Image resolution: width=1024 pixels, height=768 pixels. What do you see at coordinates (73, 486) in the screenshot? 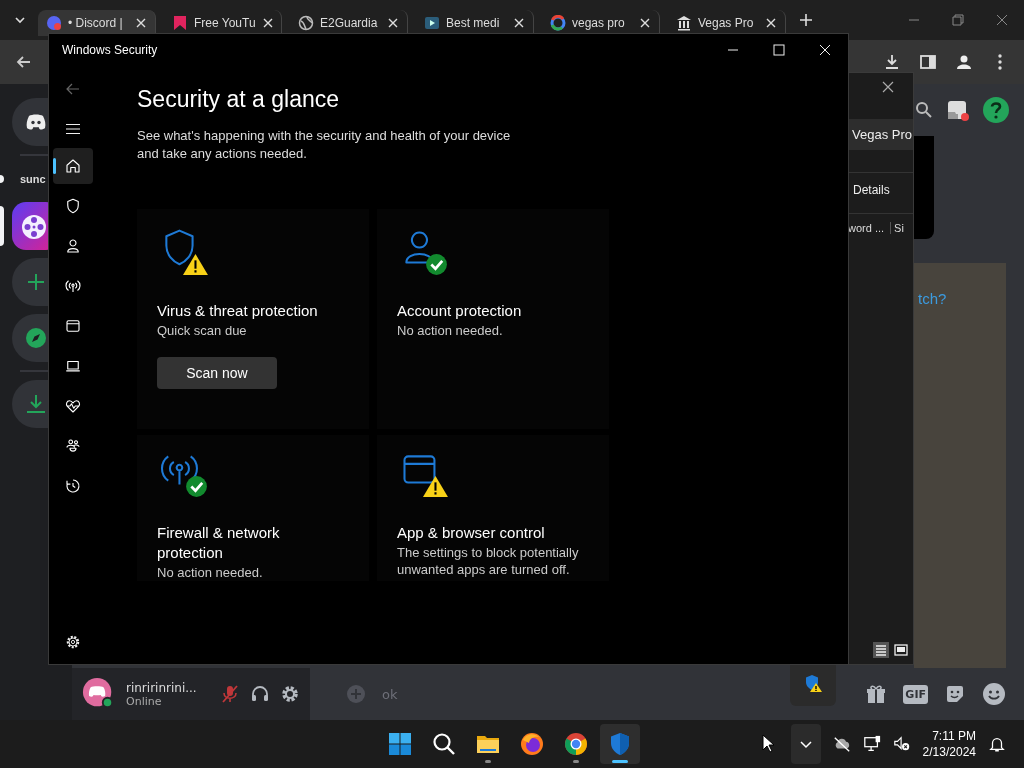
I see `history-icon` at bounding box center [73, 486].